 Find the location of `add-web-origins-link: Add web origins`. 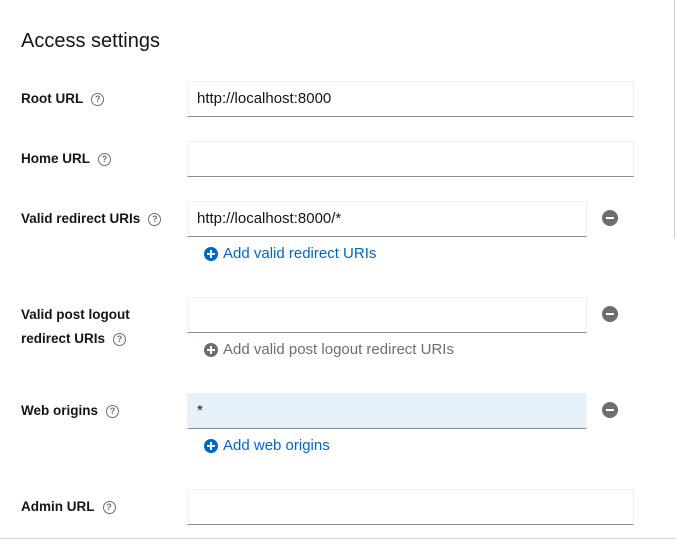

add-web-origins-link: Add web origins is located at coordinates (267, 445).